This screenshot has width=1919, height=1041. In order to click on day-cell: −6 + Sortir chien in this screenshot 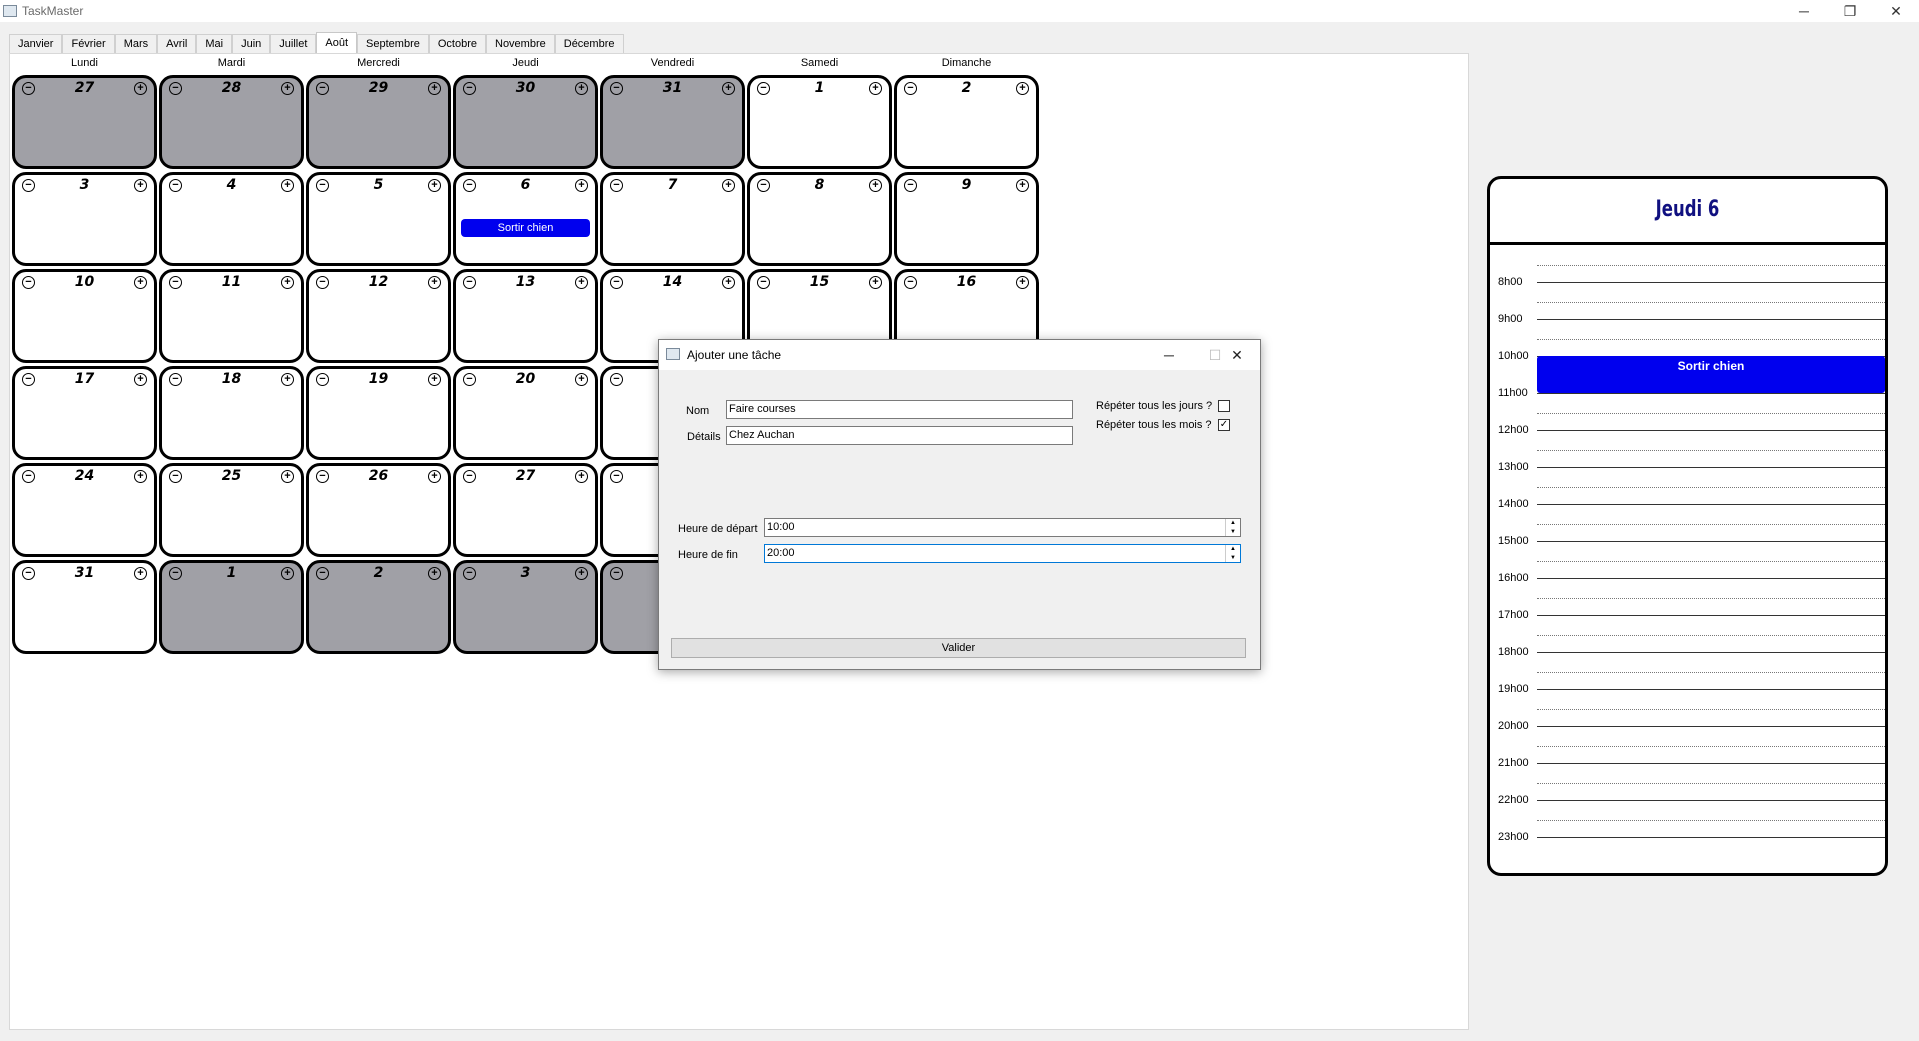, I will do `click(525, 219)`.